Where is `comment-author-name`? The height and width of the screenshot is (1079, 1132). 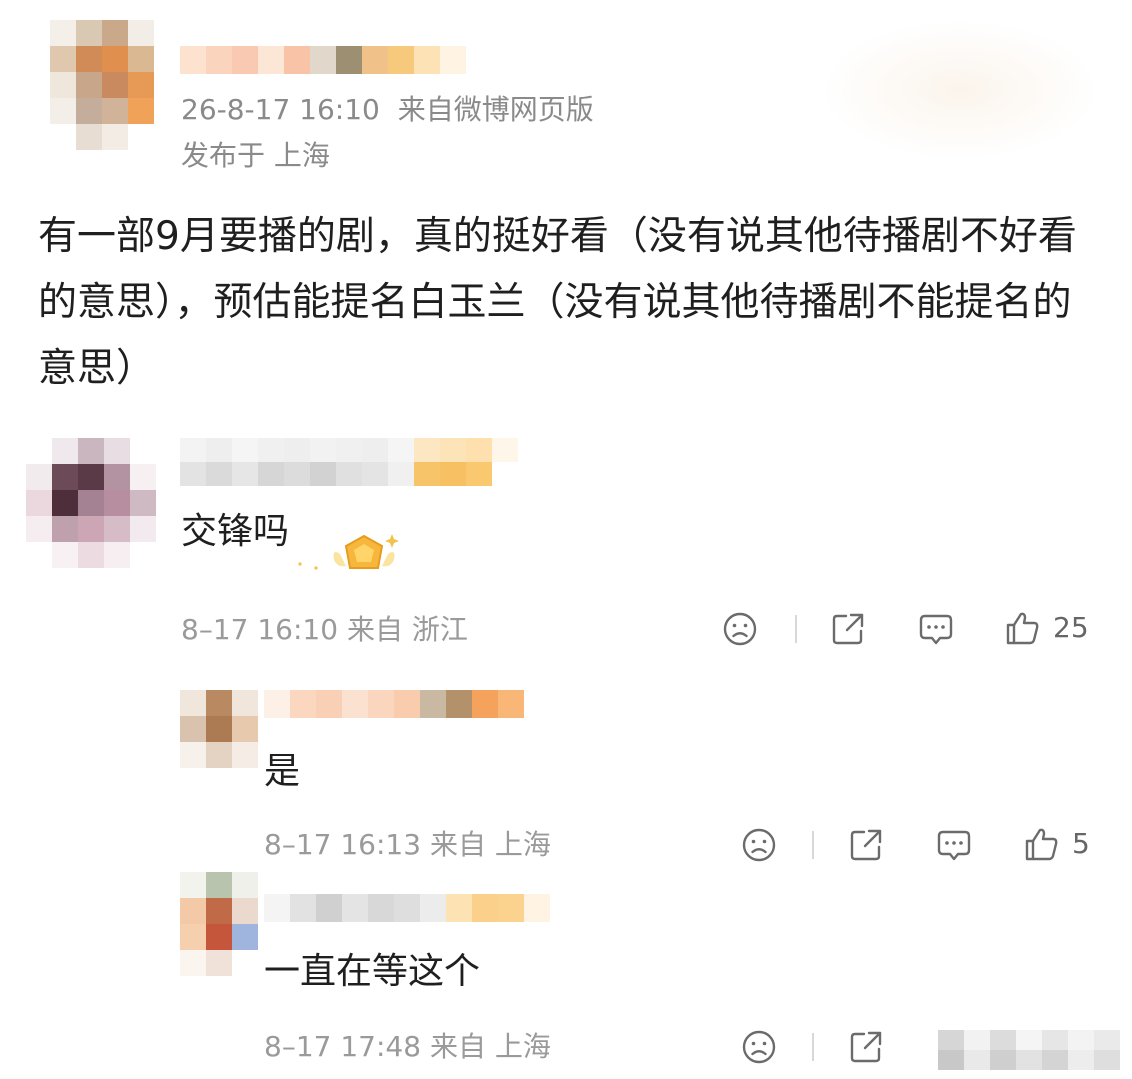 comment-author-name is located at coordinates (349, 462).